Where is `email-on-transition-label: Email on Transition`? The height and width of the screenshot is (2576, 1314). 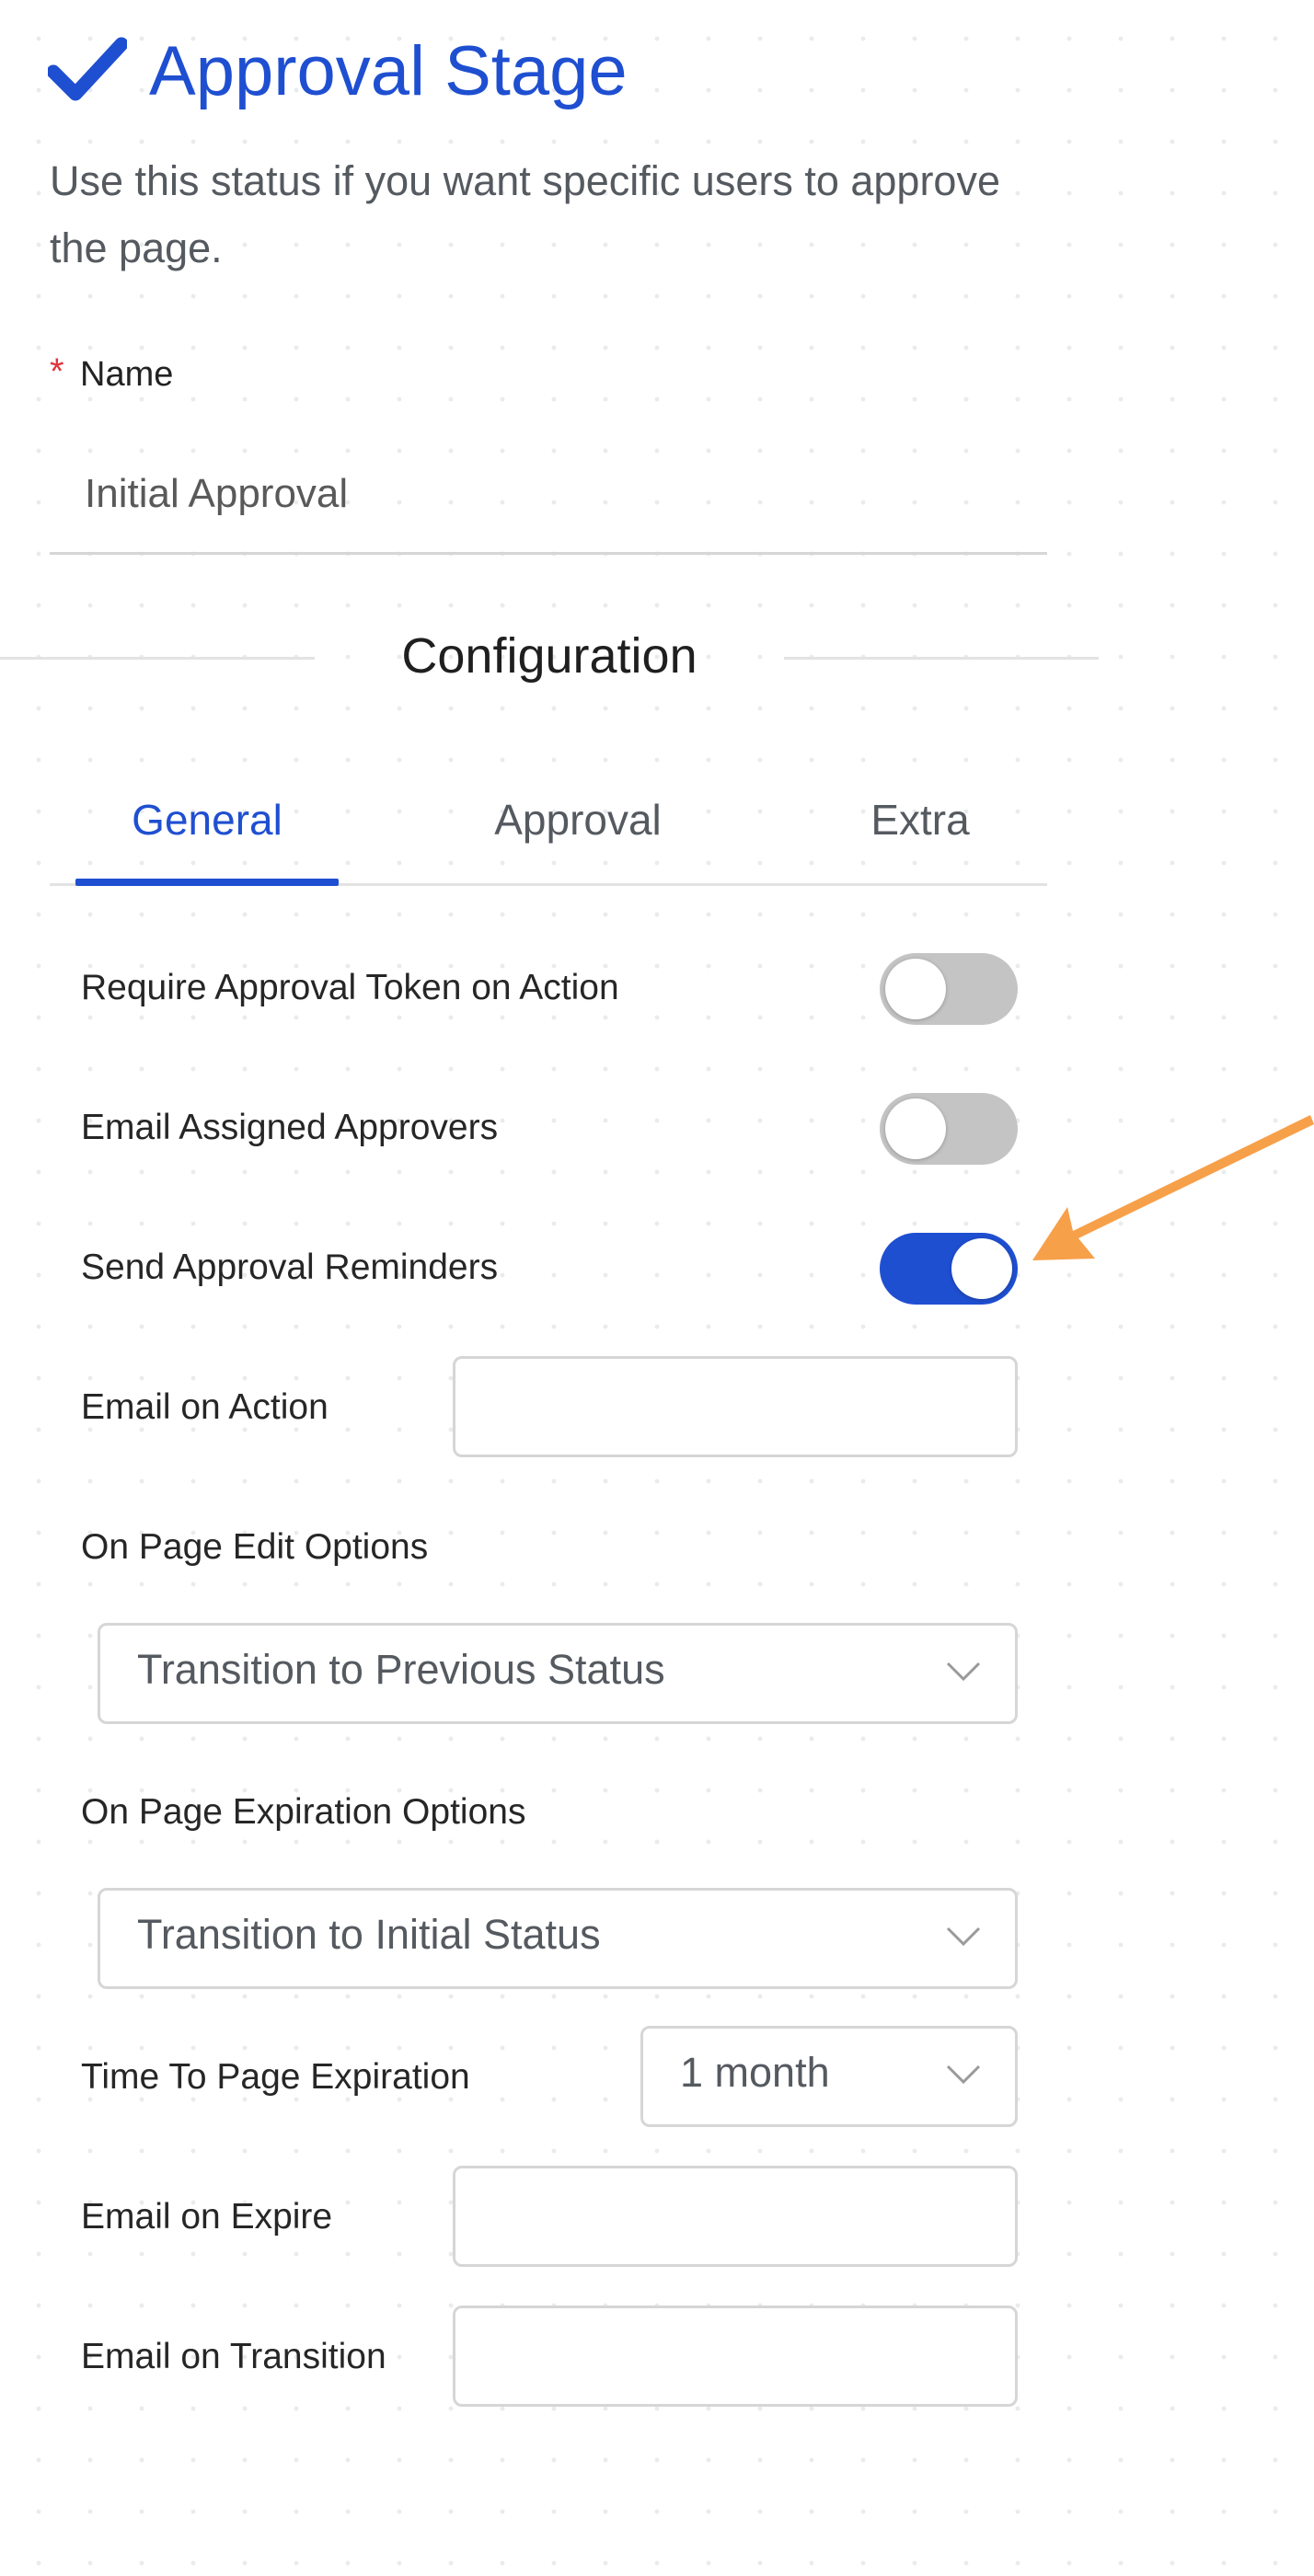 email-on-transition-label: Email on Transition is located at coordinates (233, 2356).